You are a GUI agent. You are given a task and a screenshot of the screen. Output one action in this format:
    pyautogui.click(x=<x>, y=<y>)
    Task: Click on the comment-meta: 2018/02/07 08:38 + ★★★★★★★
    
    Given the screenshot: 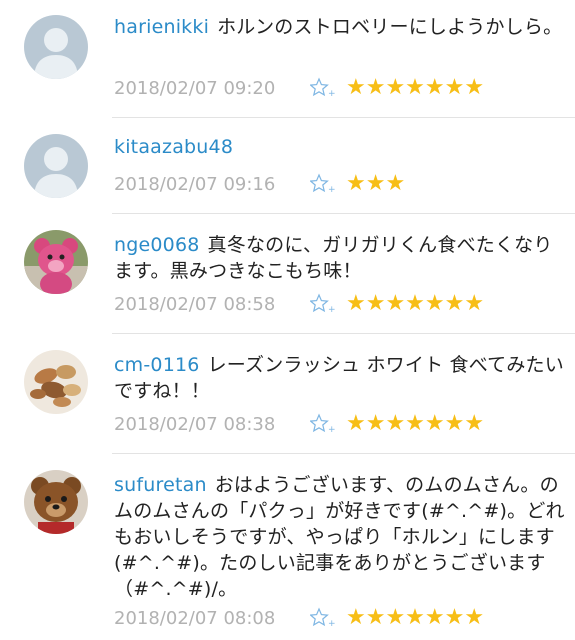 What is the action you would take?
    pyautogui.click(x=299, y=424)
    